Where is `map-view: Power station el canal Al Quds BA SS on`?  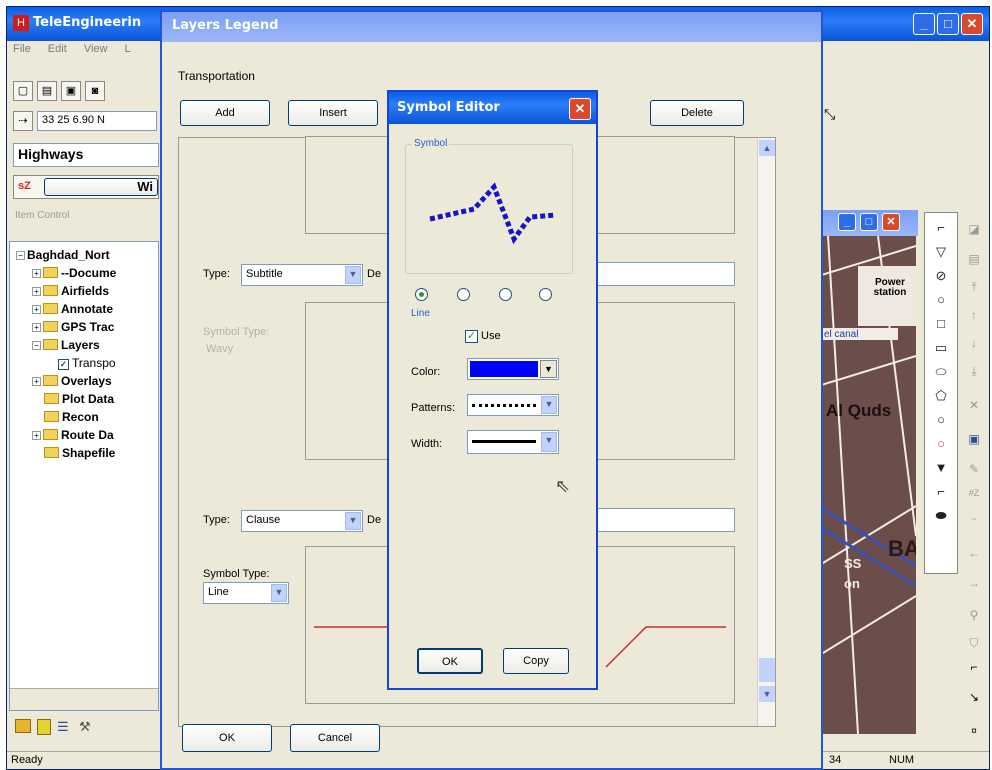
map-view: Power station el canal Al Quds BA SS on is located at coordinates (867, 485).